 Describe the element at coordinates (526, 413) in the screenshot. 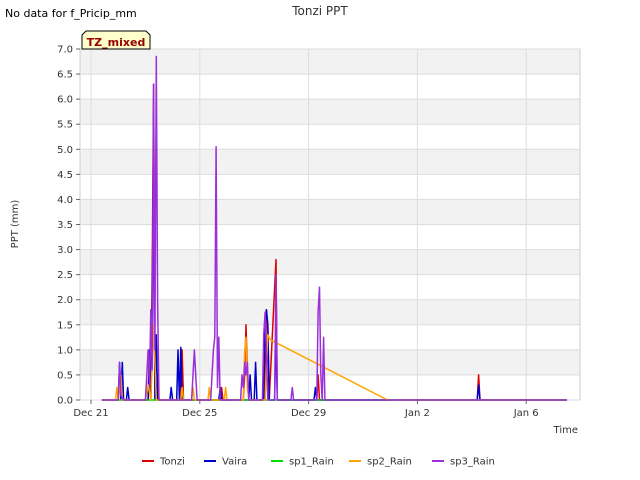

I see `x-tick-label: Jan 6` at that location.